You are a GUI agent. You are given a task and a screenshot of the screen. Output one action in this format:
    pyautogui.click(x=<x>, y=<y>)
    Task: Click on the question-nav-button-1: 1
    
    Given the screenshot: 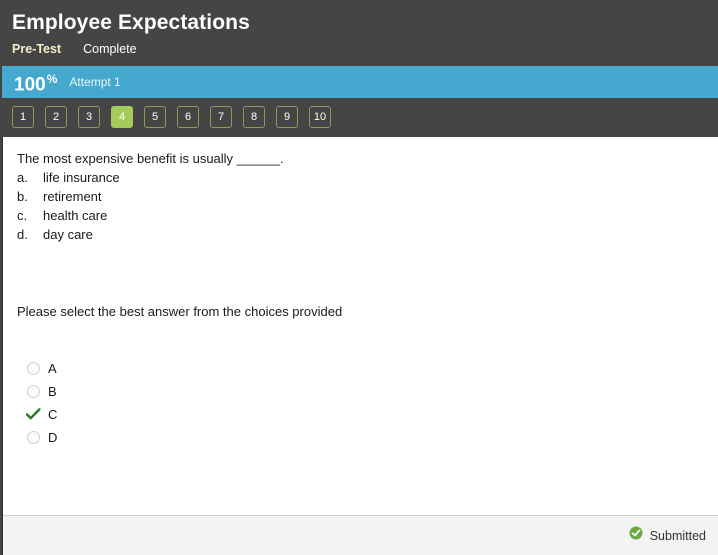 What is the action you would take?
    pyautogui.click(x=23, y=117)
    